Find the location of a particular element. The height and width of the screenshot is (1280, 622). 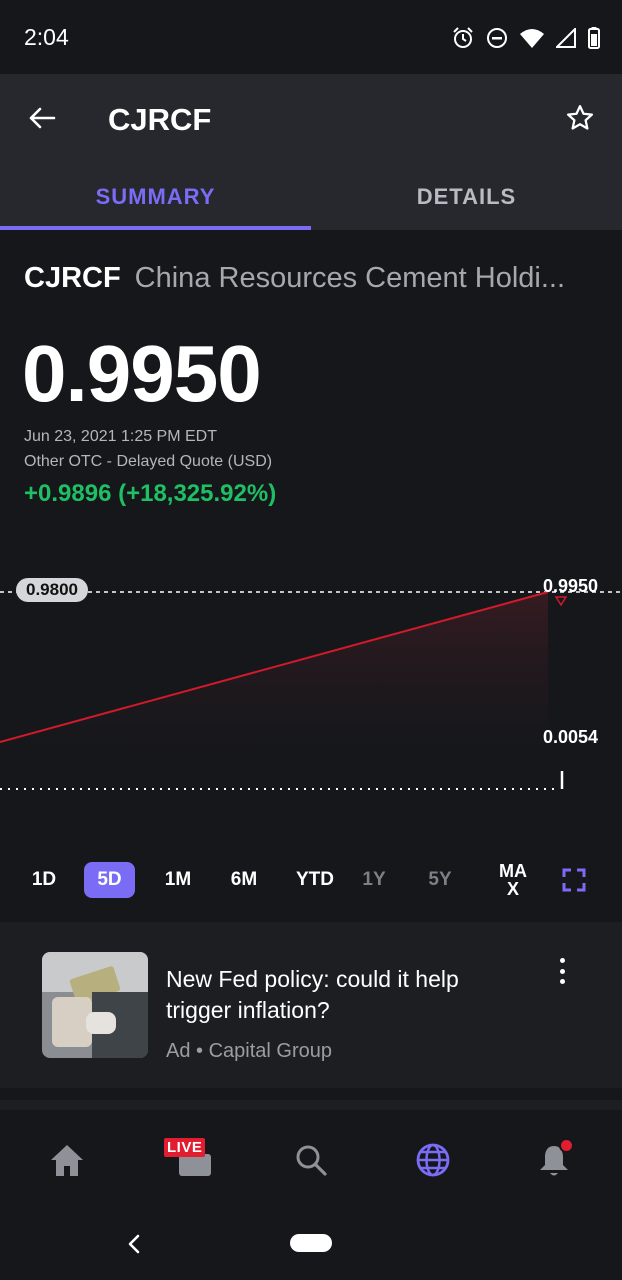

current-price: 0.9950 is located at coordinates (142, 373).